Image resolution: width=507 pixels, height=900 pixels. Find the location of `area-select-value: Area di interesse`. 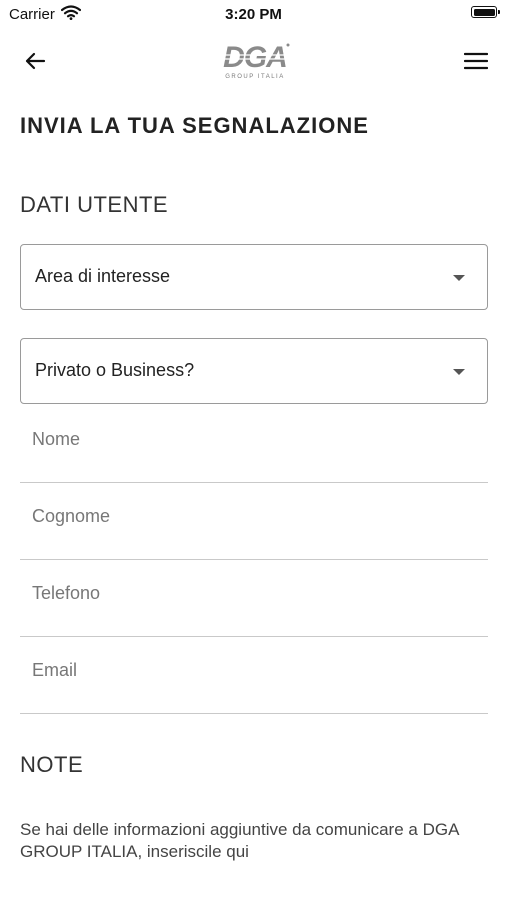

area-select-value: Area di interesse is located at coordinates (103, 276).